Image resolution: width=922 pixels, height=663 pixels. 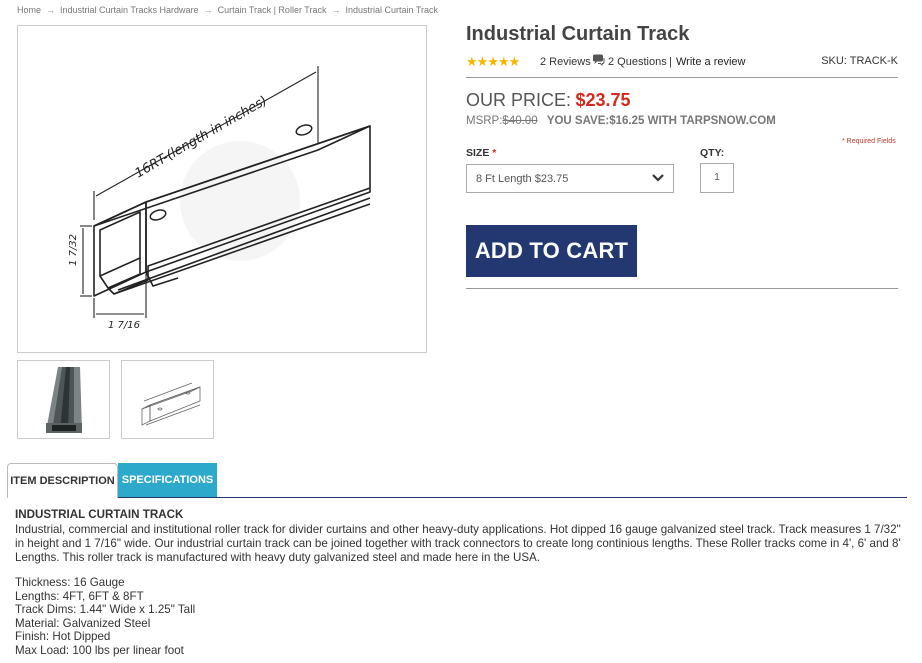 I want to click on tab-item-description: ITEM DESCRIPTION, so click(x=62, y=480).